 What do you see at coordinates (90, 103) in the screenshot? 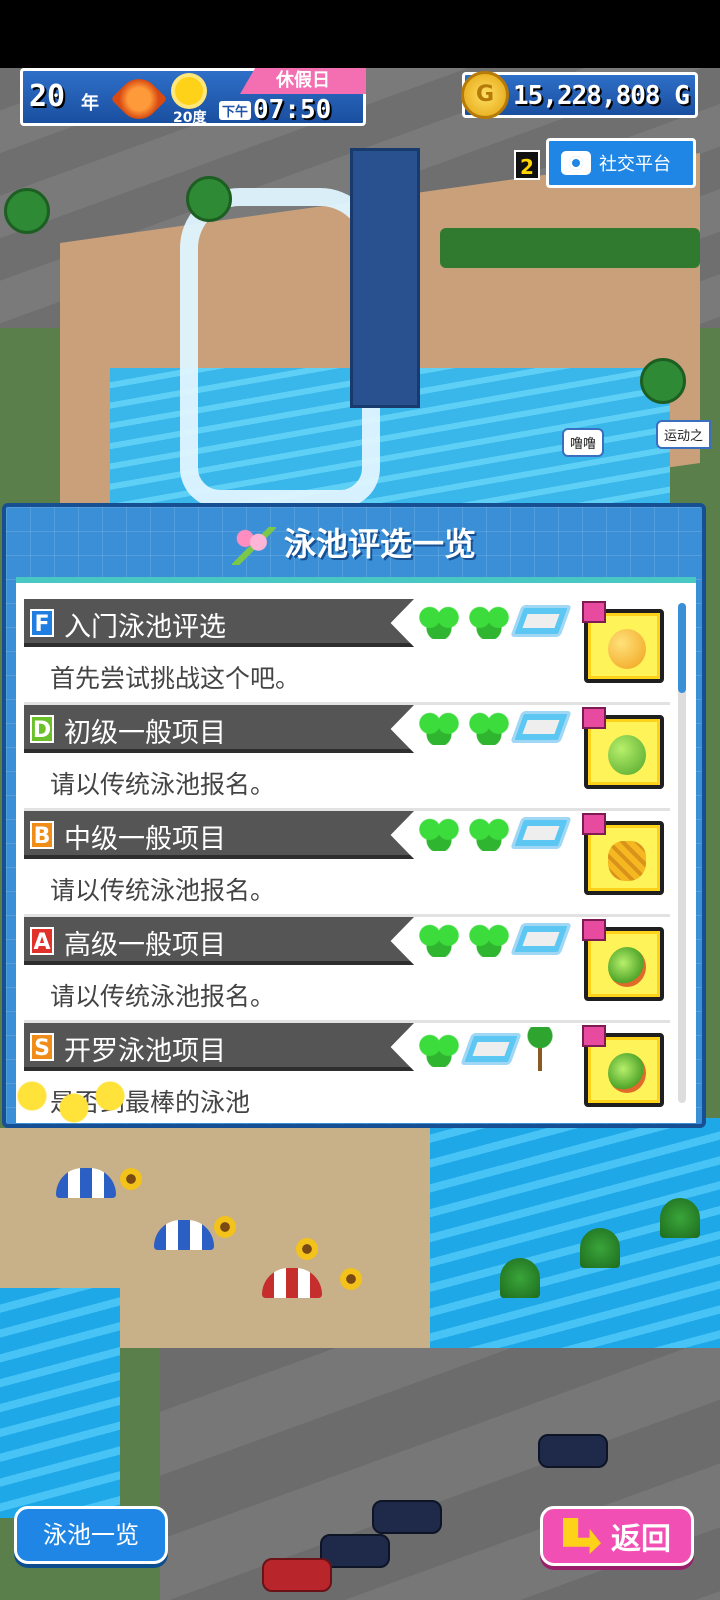
I see `year-unit: 年` at bounding box center [90, 103].